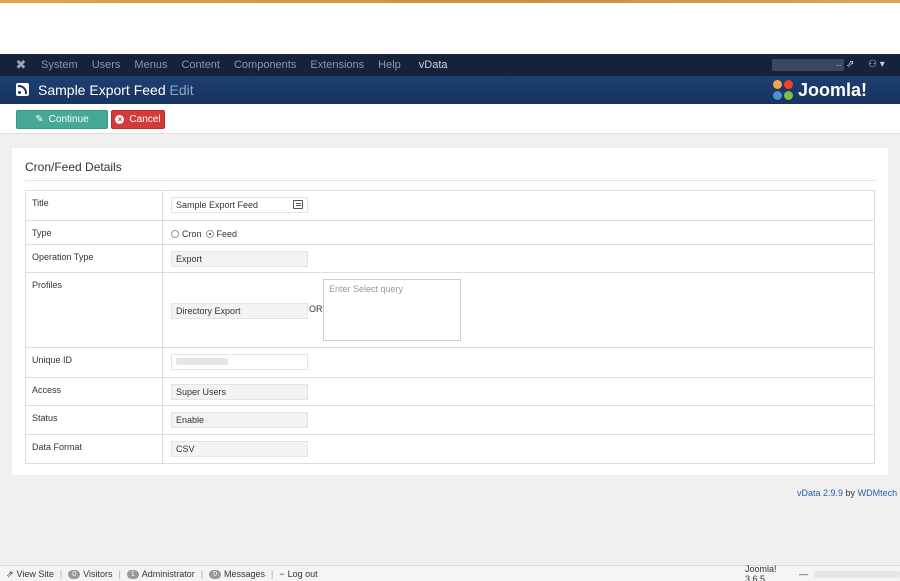 The width and height of the screenshot is (900, 581). I want to click on user-icon: ⚇ ▾, so click(876, 65).